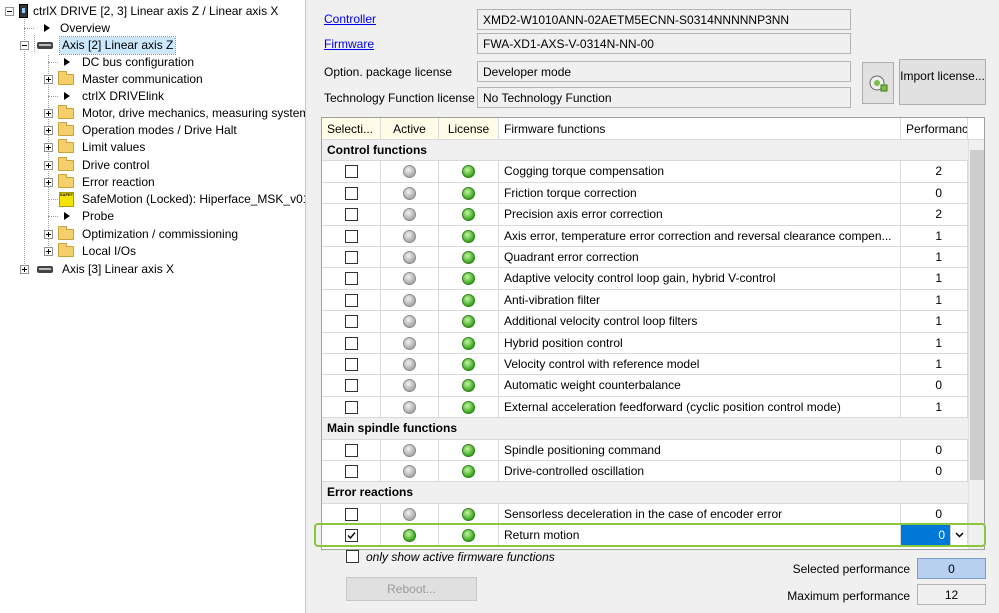 This screenshot has height=613, width=999. I want to click on option-license-label: Option. package license, so click(388, 72).